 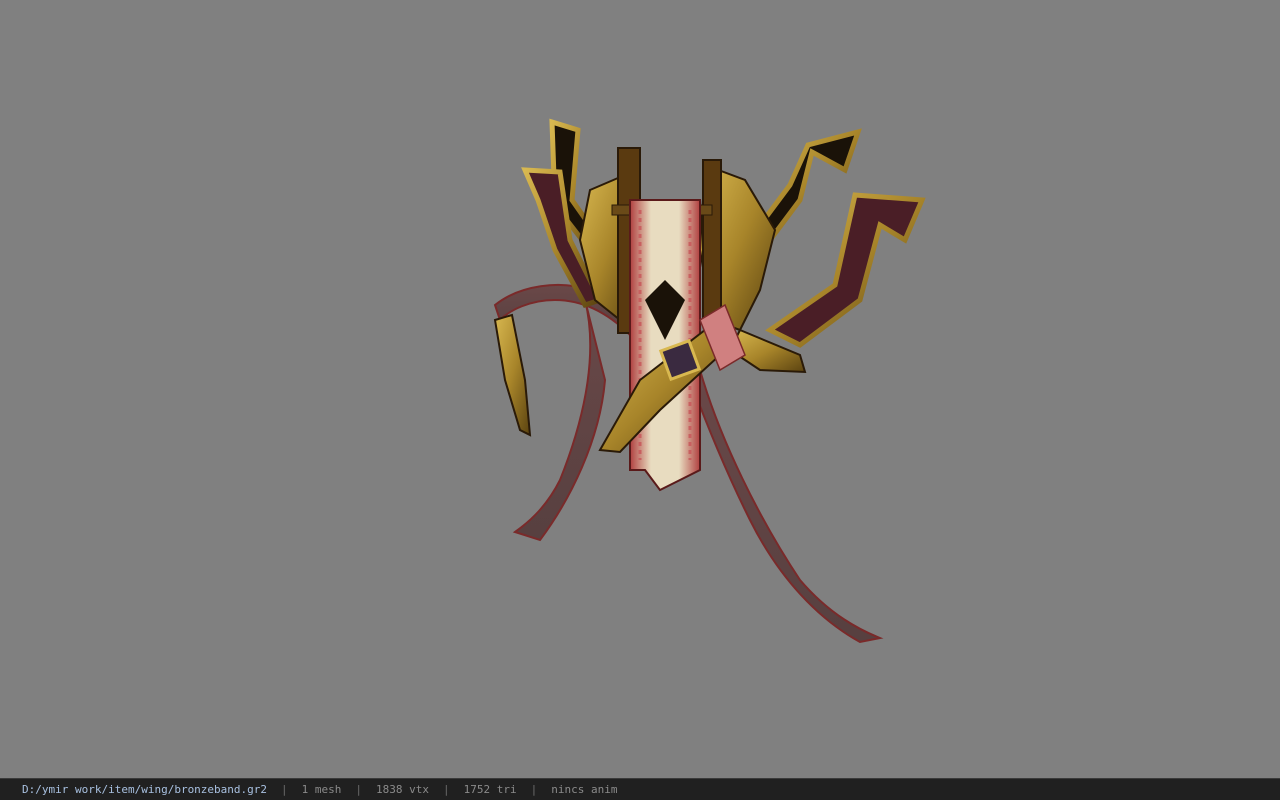 I want to click on vertex-count: 1838 vtx, so click(x=403, y=789).